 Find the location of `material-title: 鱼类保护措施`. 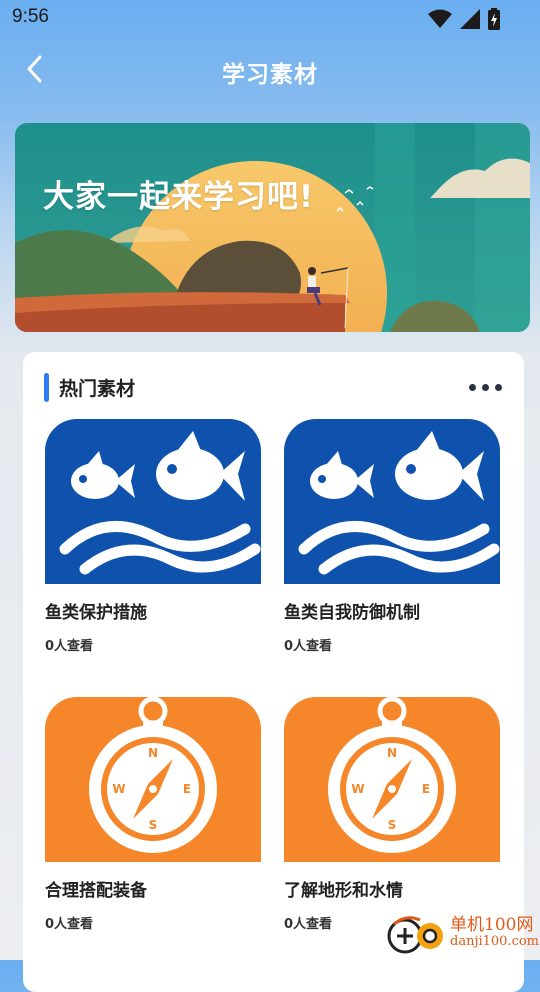

material-title: 鱼类保护措施 is located at coordinates (96, 613).